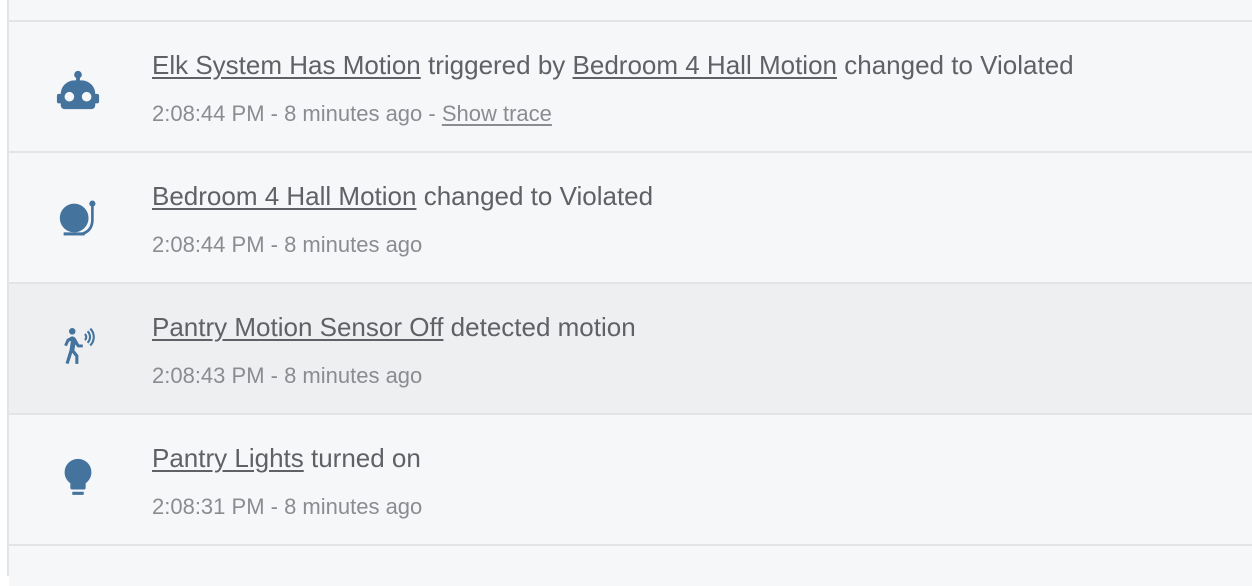 The height and width of the screenshot is (586, 1252). Describe the element at coordinates (705, 65) in the screenshot. I see `context-entity-link: Bedroom 4 Hall Motion` at that location.